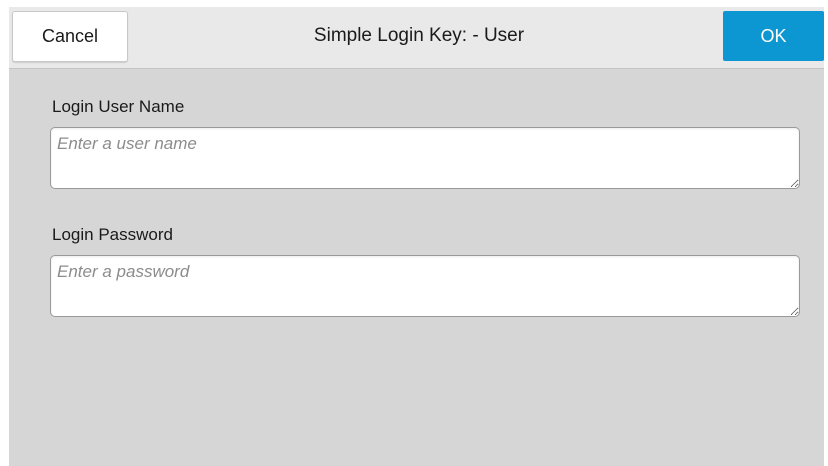  Describe the element at coordinates (419, 35) in the screenshot. I see `dialog-title: Simple Login Key: - User` at that location.